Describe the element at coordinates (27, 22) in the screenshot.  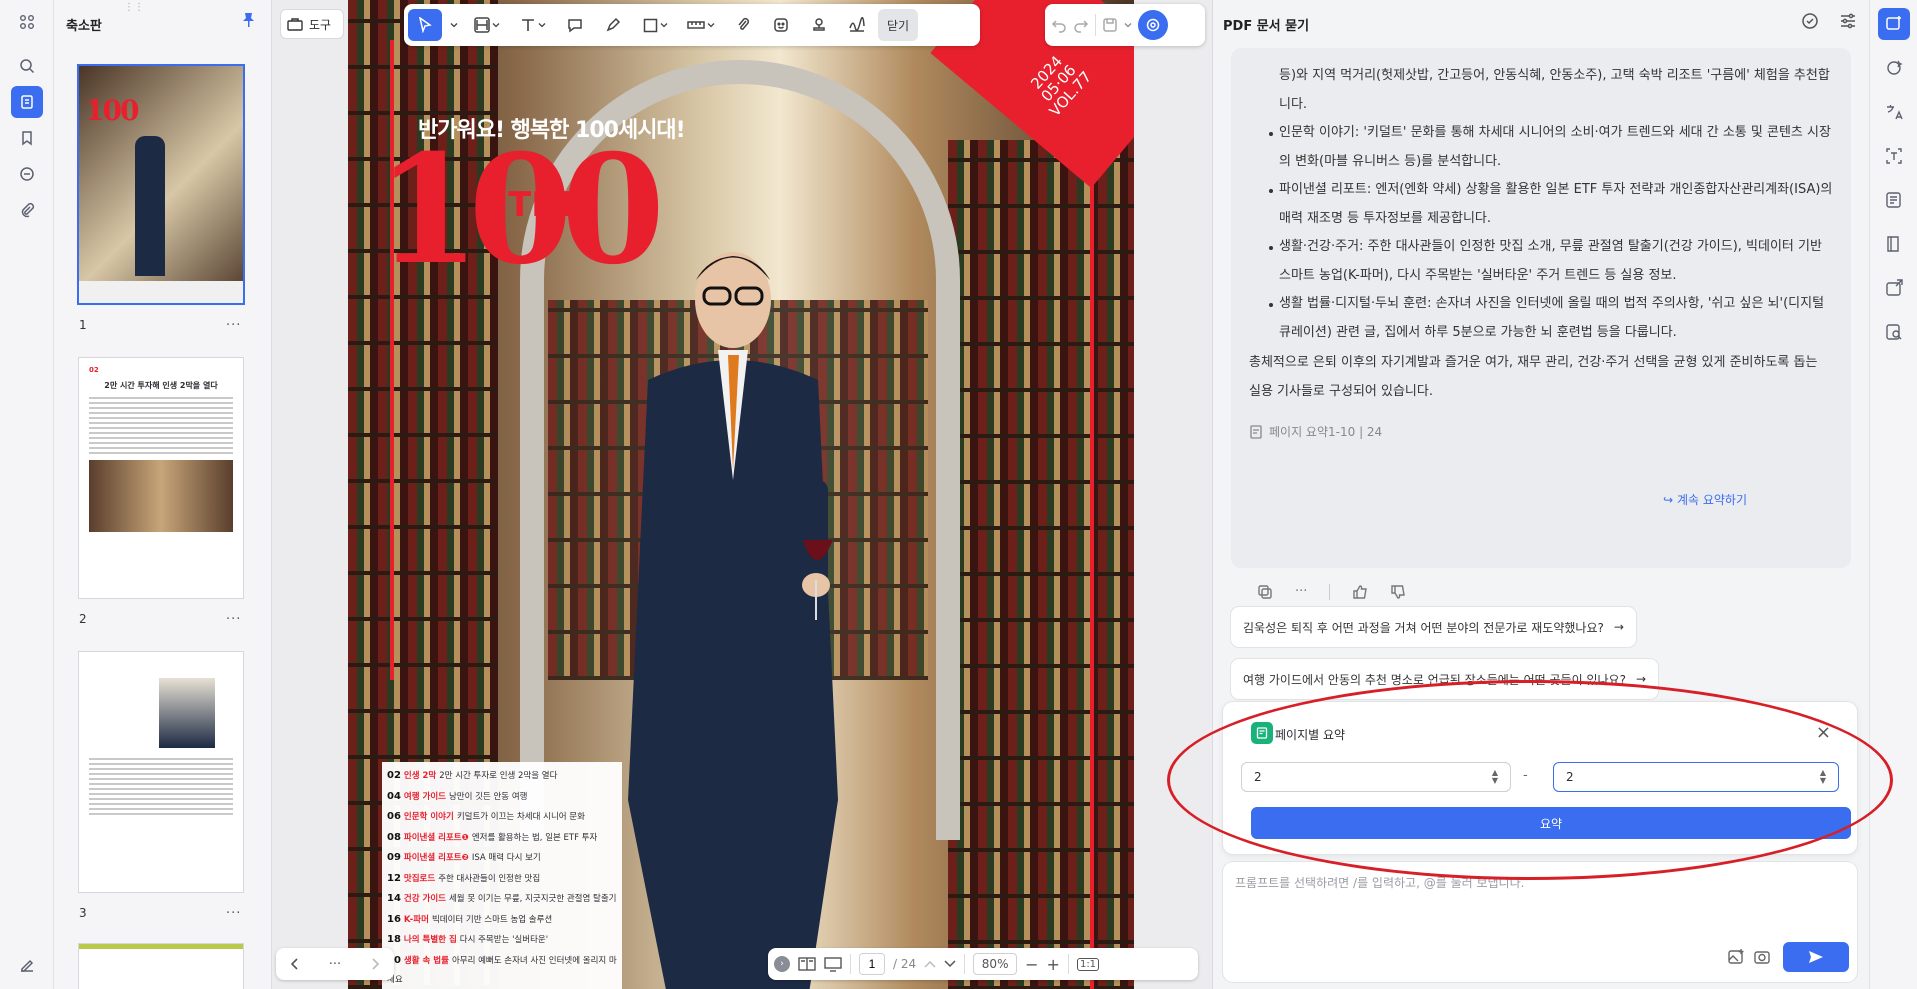
I see `grid-apps-icon` at that location.